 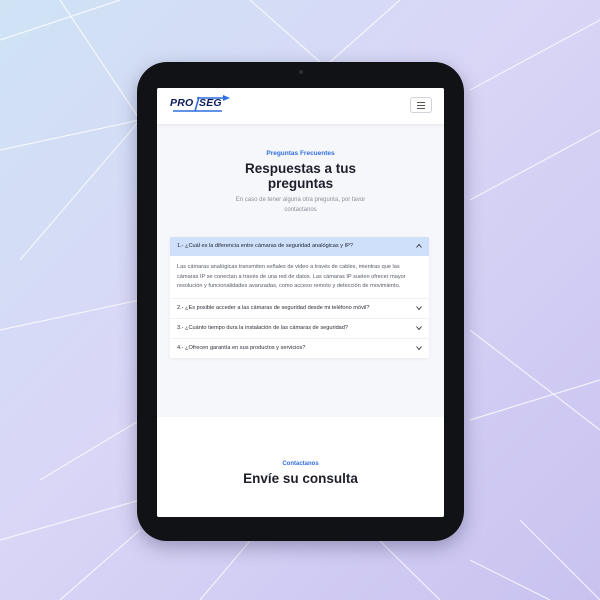 I want to click on logo-text-pro: PRO, so click(x=182, y=103).